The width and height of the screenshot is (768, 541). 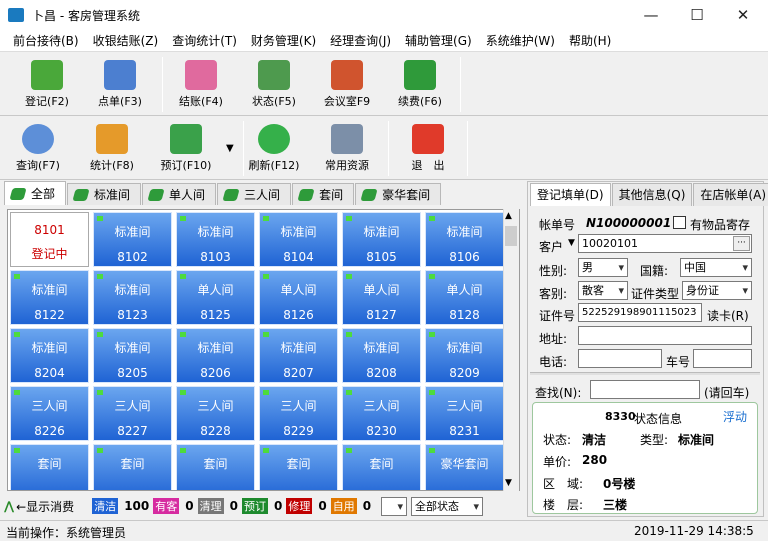 I want to click on deposit-checkbox, so click(x=679, y=222).